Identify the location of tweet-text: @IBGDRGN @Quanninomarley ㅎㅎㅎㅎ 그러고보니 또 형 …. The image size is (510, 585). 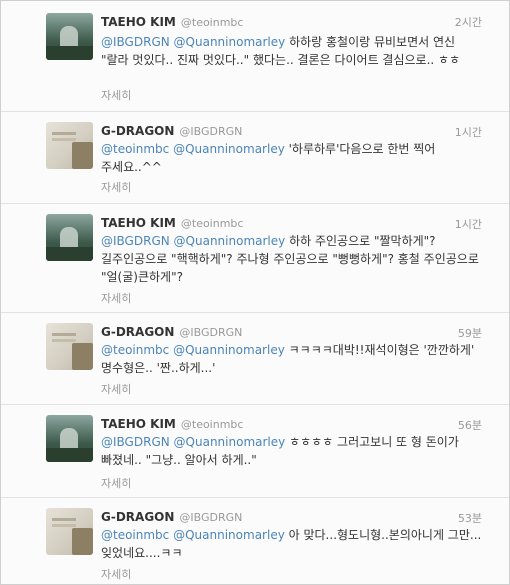
(280, 451).